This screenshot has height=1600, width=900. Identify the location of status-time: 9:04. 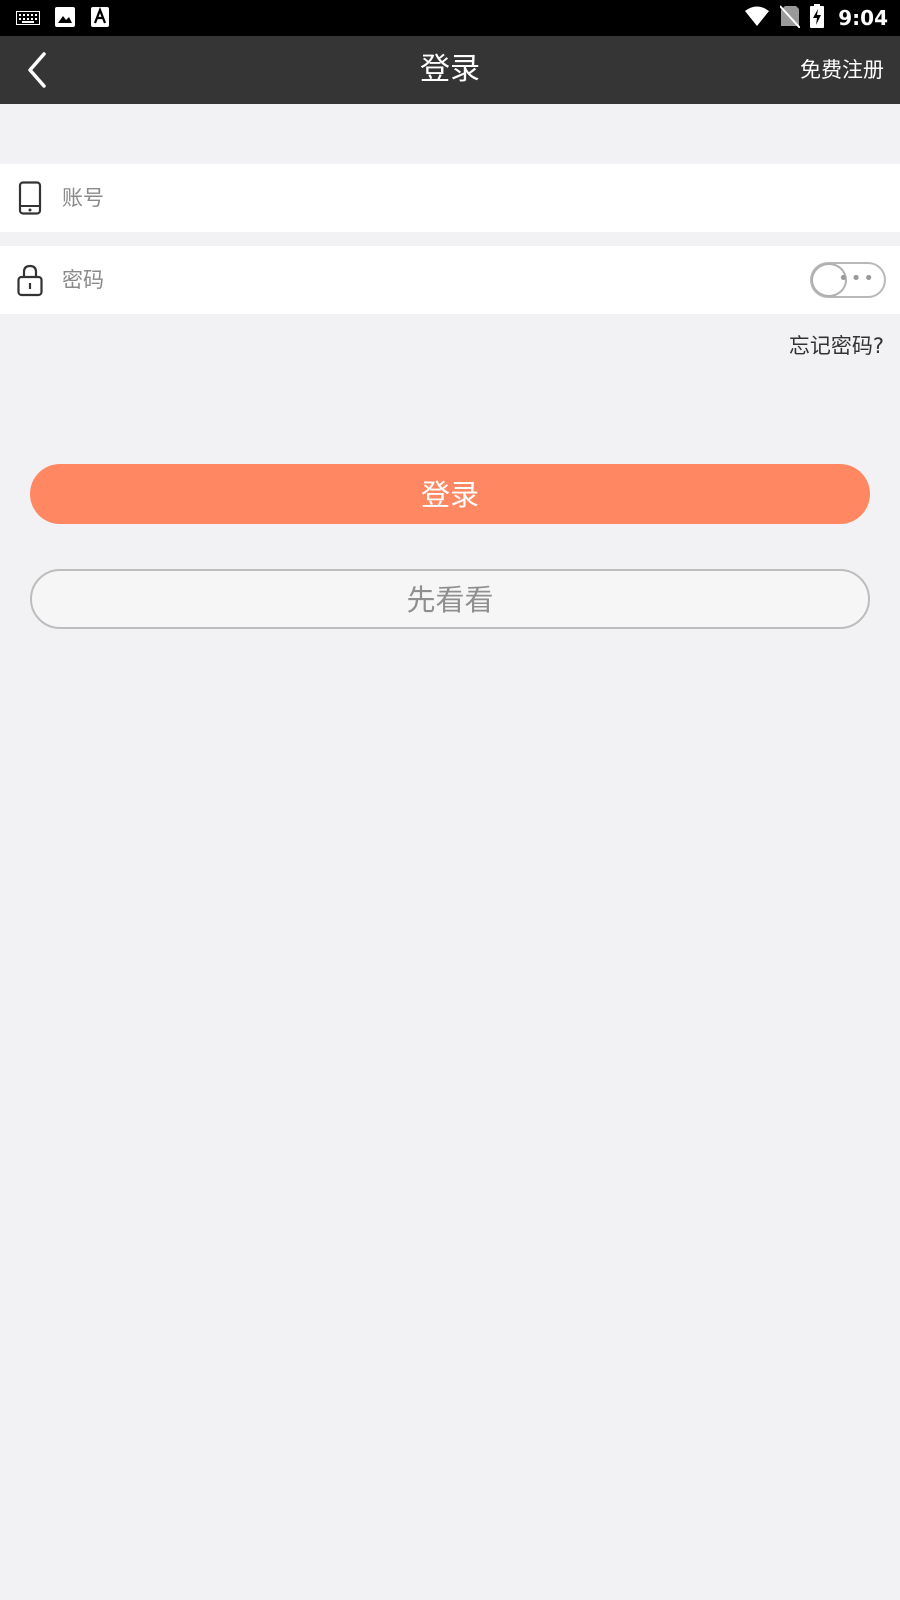
(863, 18).